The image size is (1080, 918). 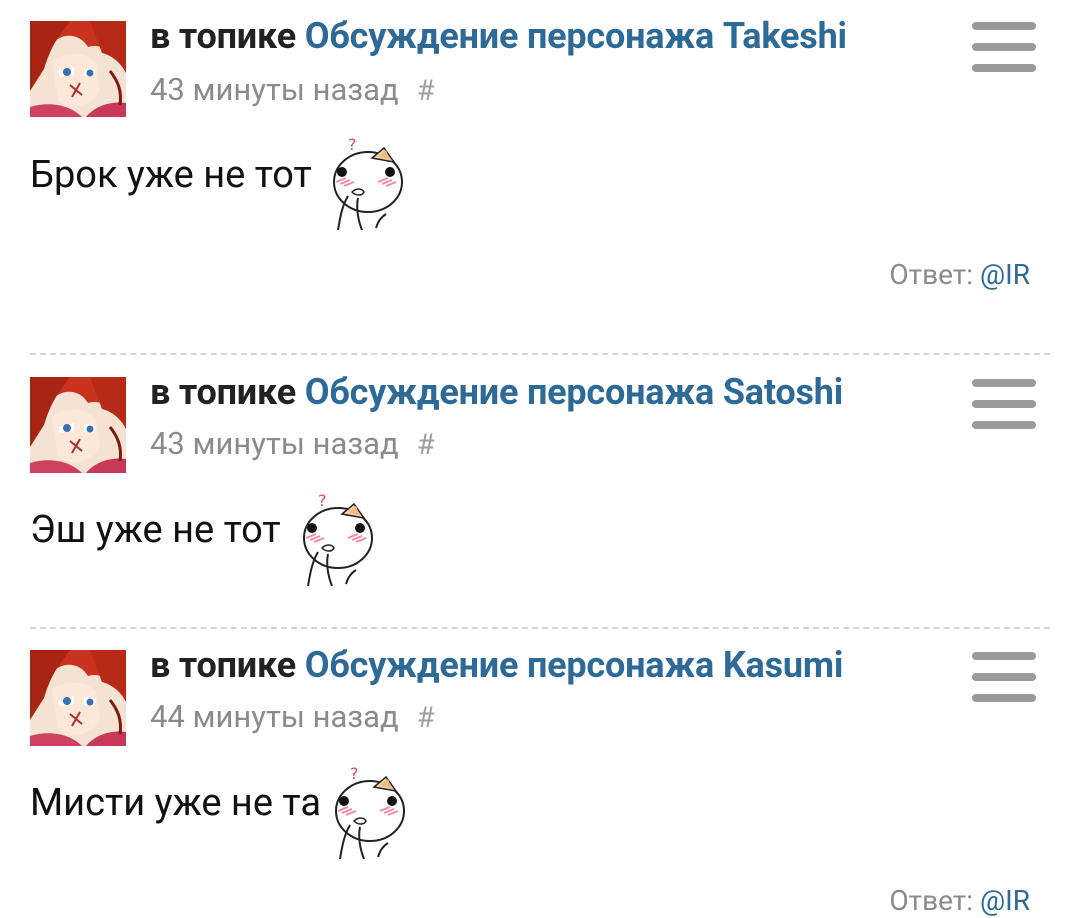 I want to click on topic-link: Обсуждение персонажа Takeshi, so click(x=576, y=36).